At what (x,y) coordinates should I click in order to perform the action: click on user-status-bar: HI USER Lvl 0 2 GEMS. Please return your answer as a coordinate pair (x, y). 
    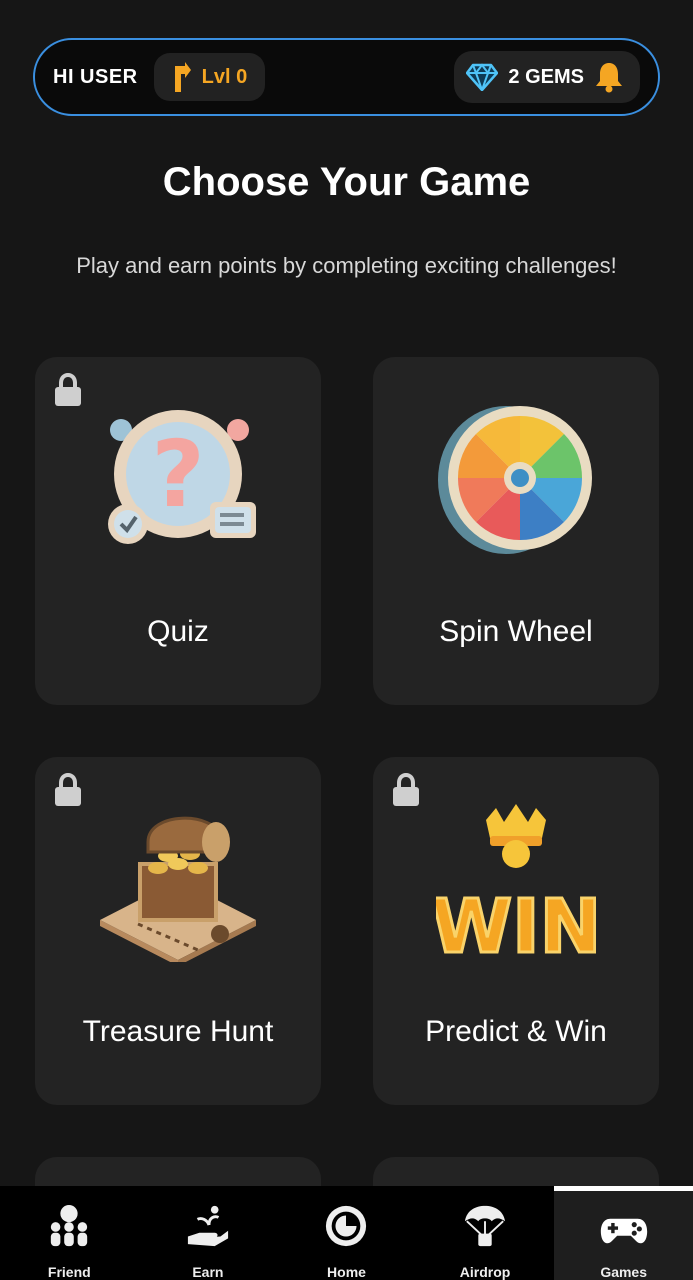
    Looking at the image, I should click on (346, 77).